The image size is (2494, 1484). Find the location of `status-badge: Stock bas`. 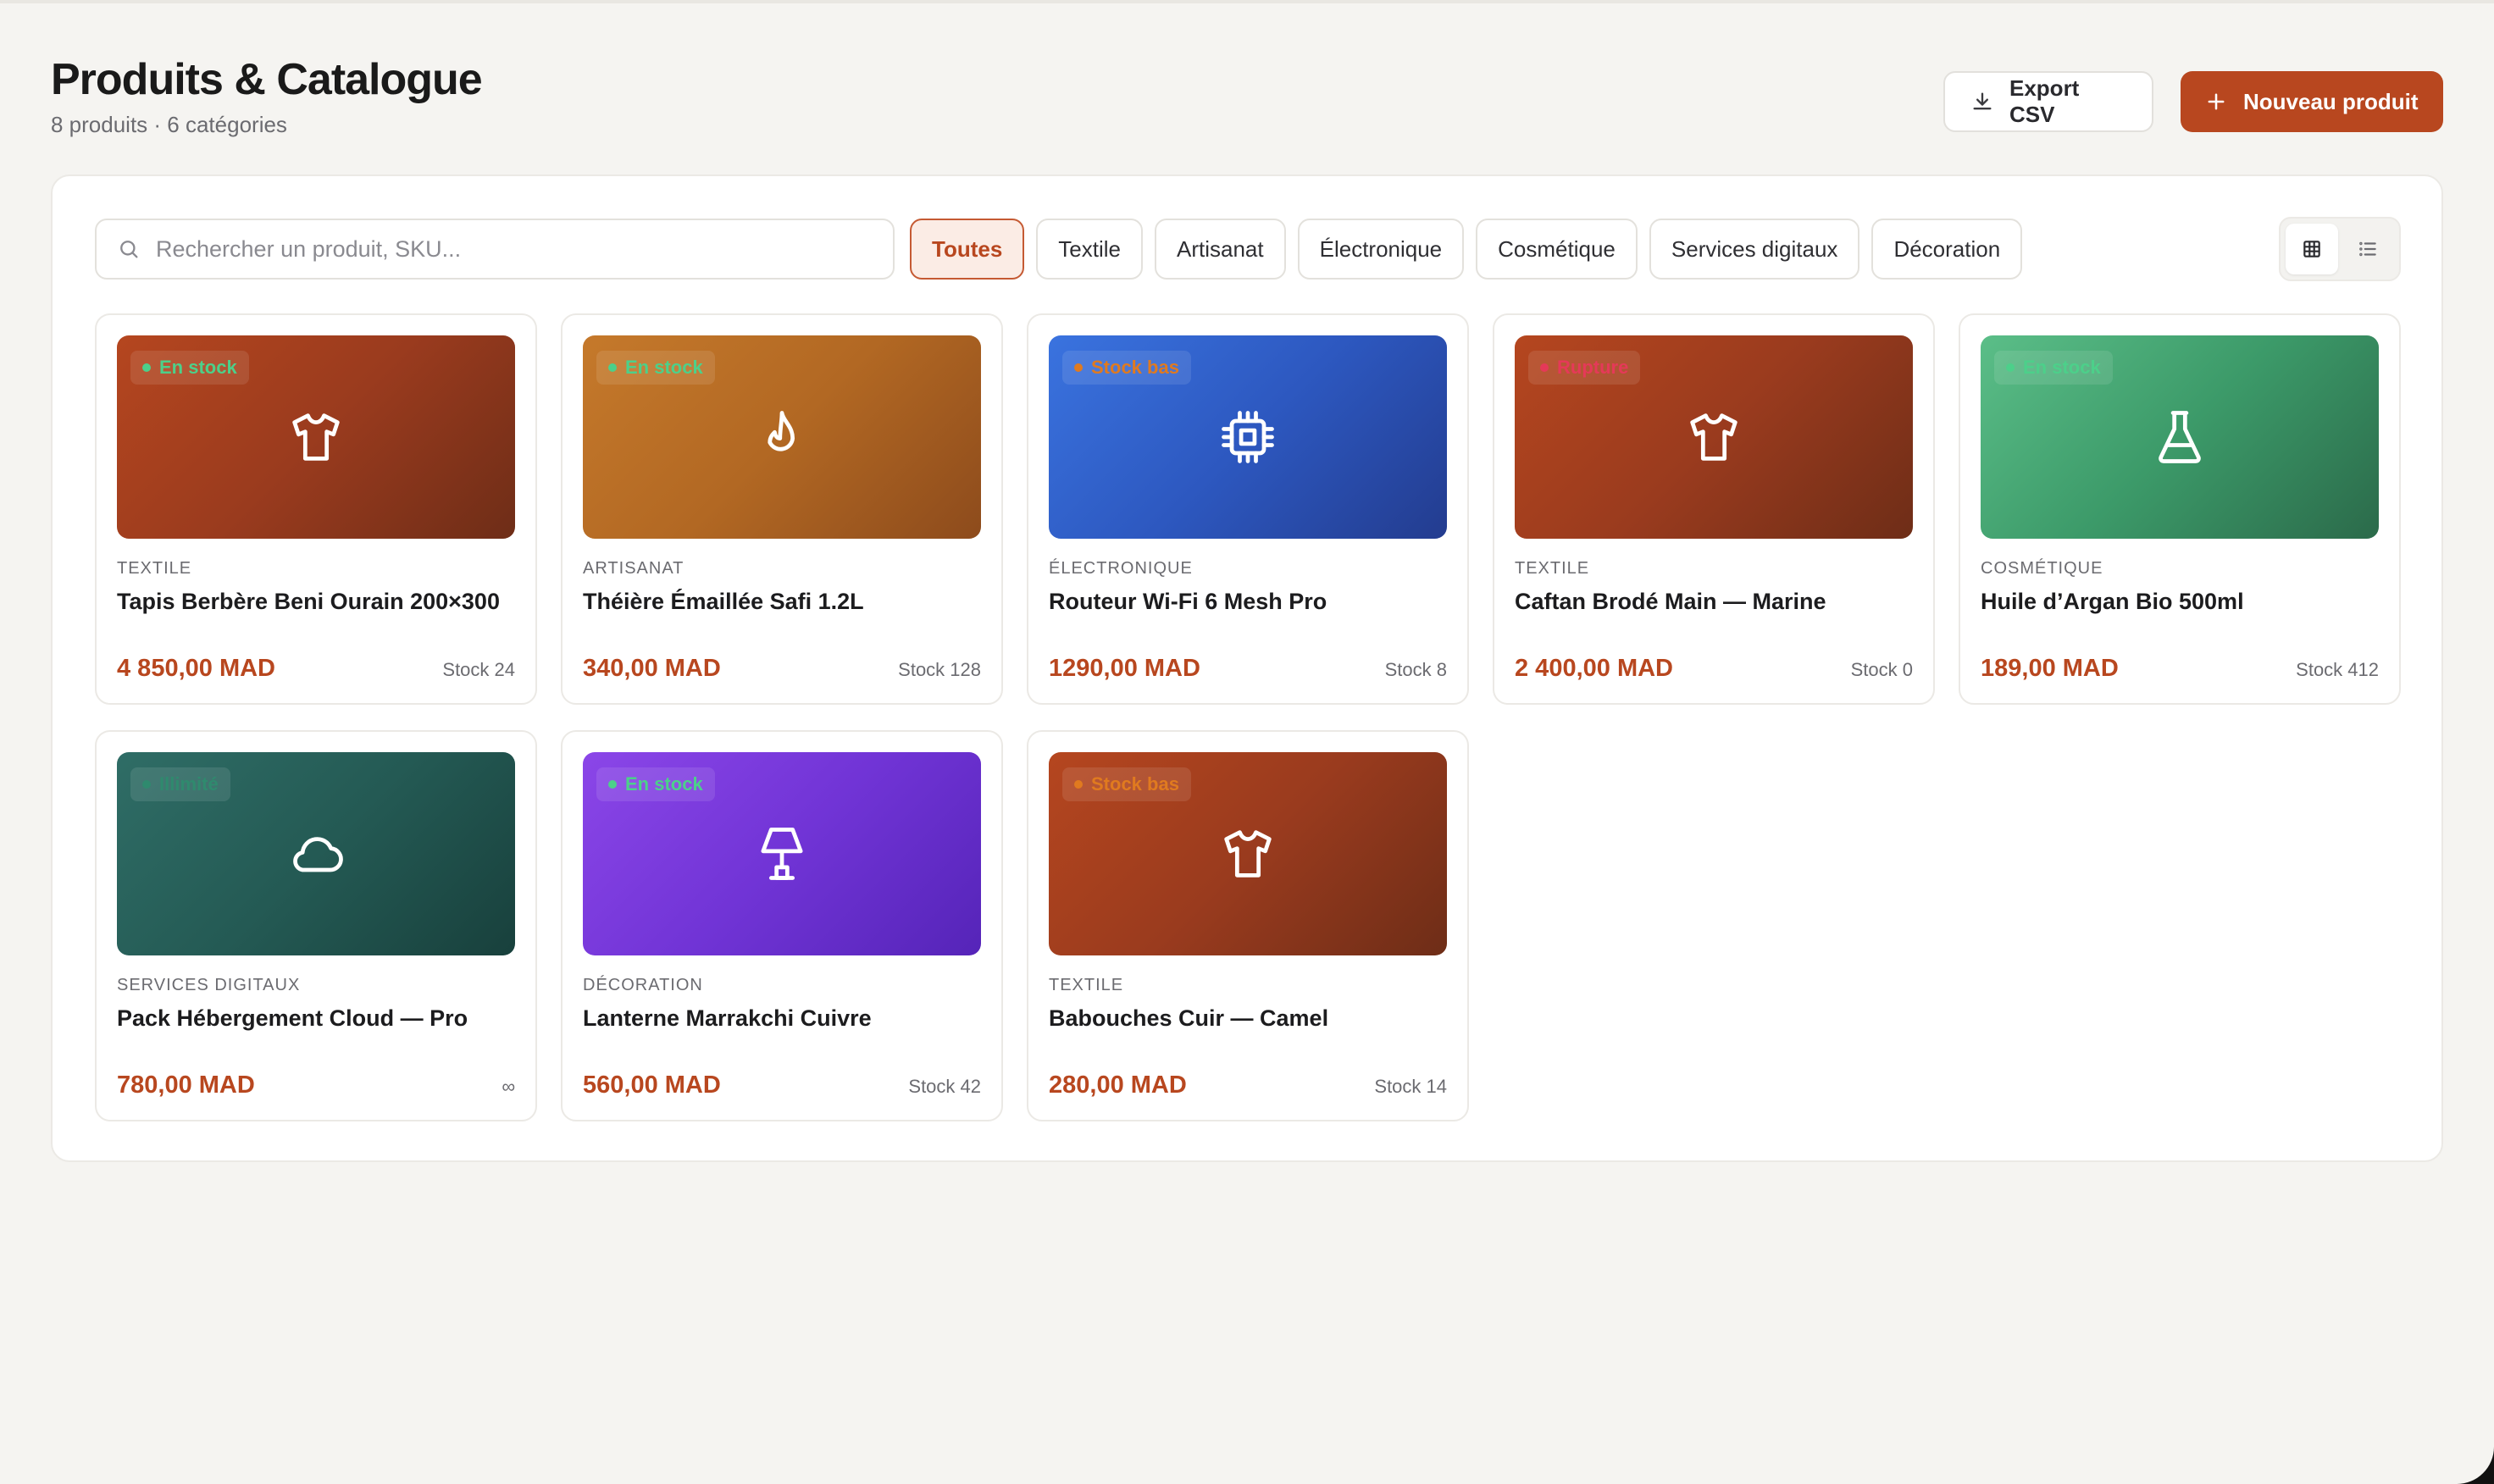

status-badge: Stock bas is located at coordinates (1126, 368).